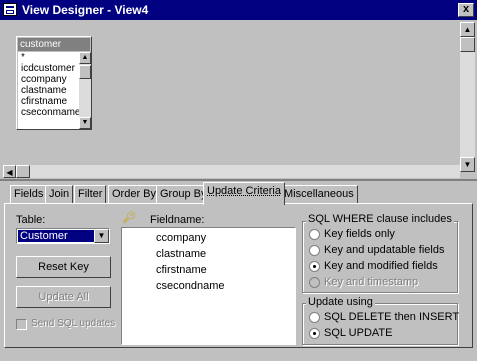 The image size is (477, 361). What do you see at coordinates (85, 90) in the screenshot?
I see `table-box-scrollbar: ▲ ▼` at bounding box center [85, 90].